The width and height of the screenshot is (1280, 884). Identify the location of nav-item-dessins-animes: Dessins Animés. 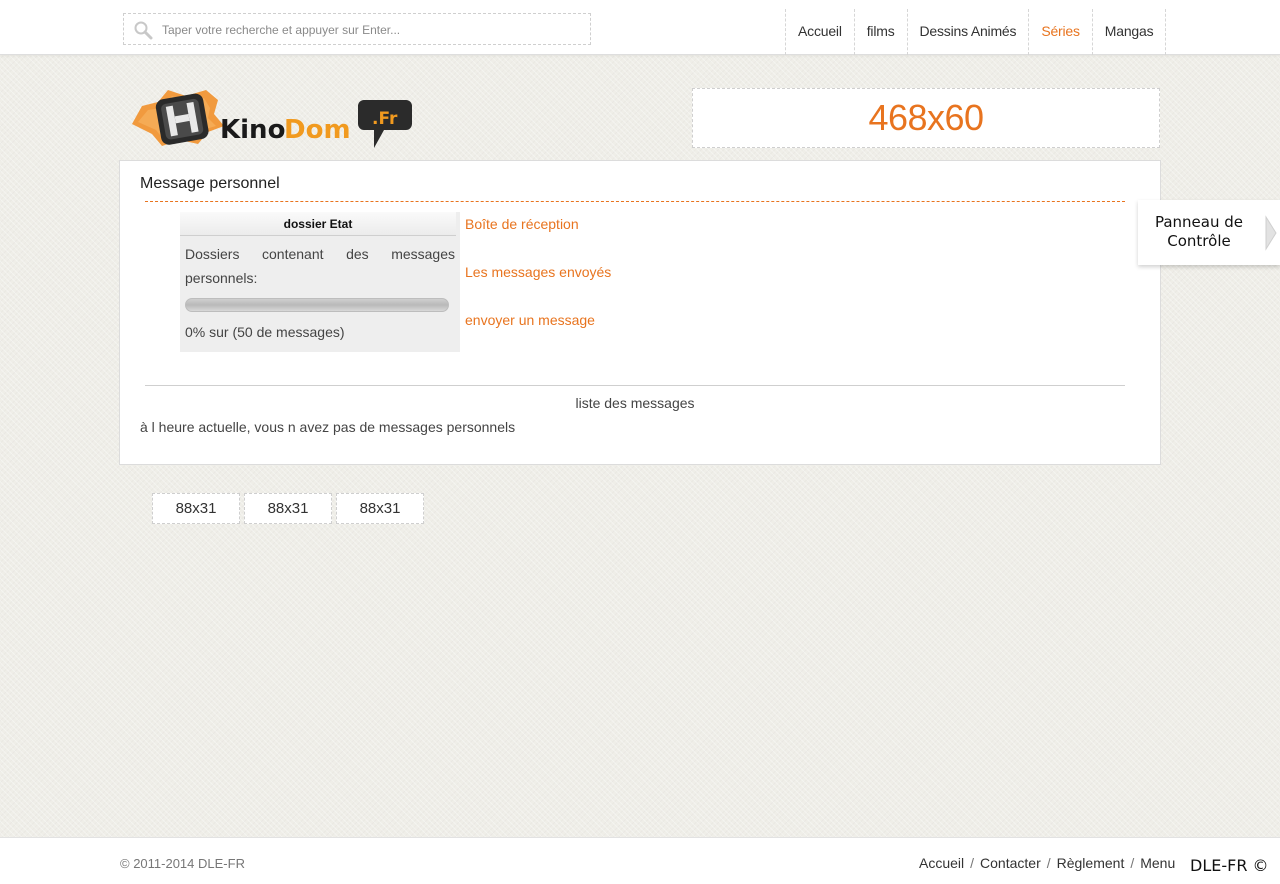
(967, 32).